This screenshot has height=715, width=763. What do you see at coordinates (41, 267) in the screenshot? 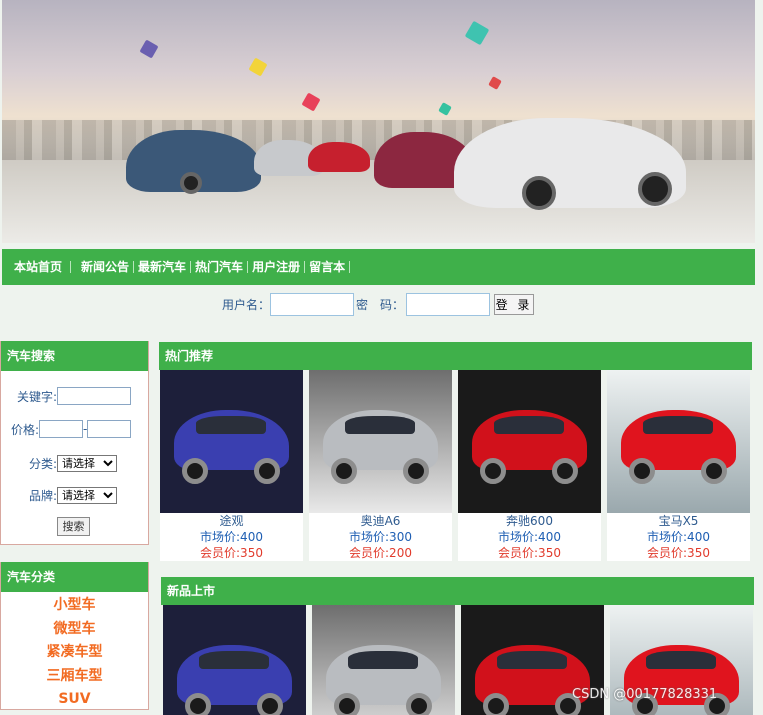
I see `nav-home: 本站首页` at bounding box center [41, 267].